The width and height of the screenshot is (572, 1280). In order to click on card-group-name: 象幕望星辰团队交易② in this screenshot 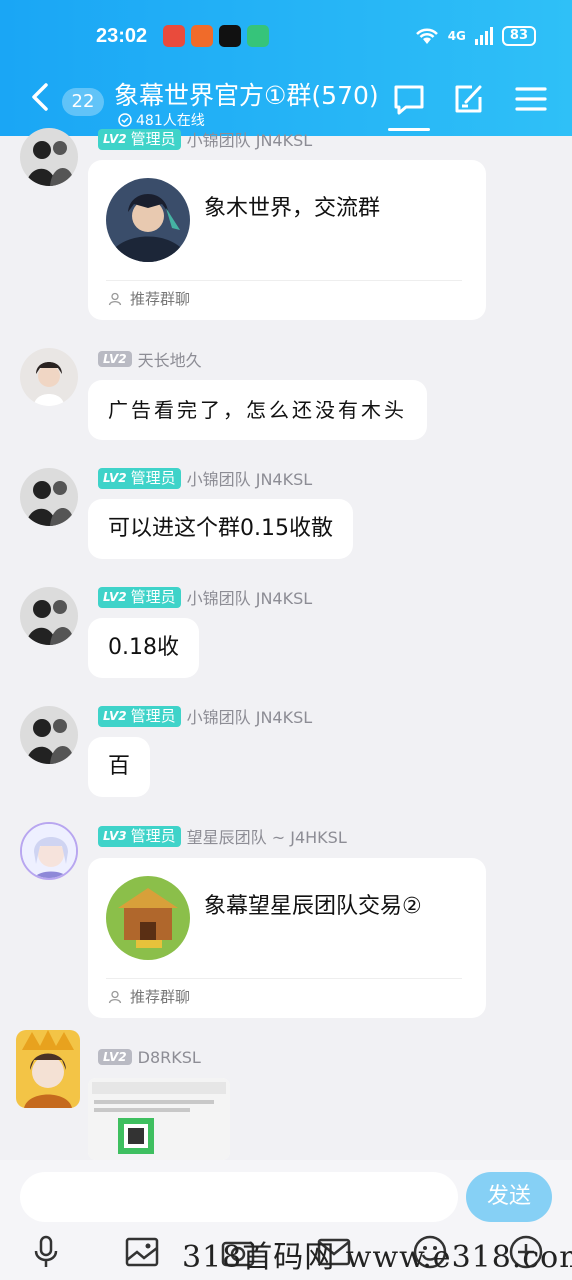, I will do `click(313, 906)`.